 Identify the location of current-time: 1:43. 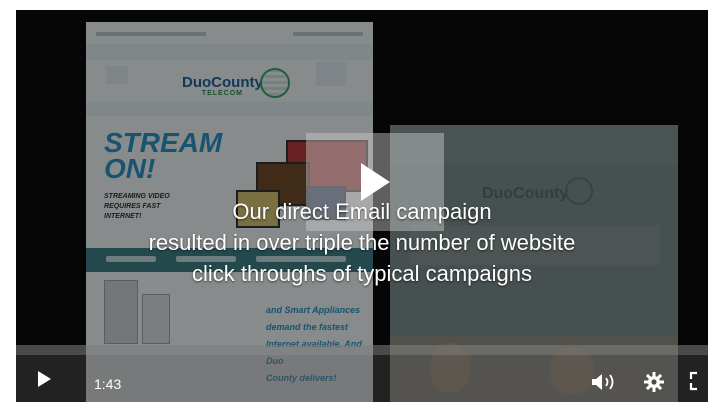
(108, 384).